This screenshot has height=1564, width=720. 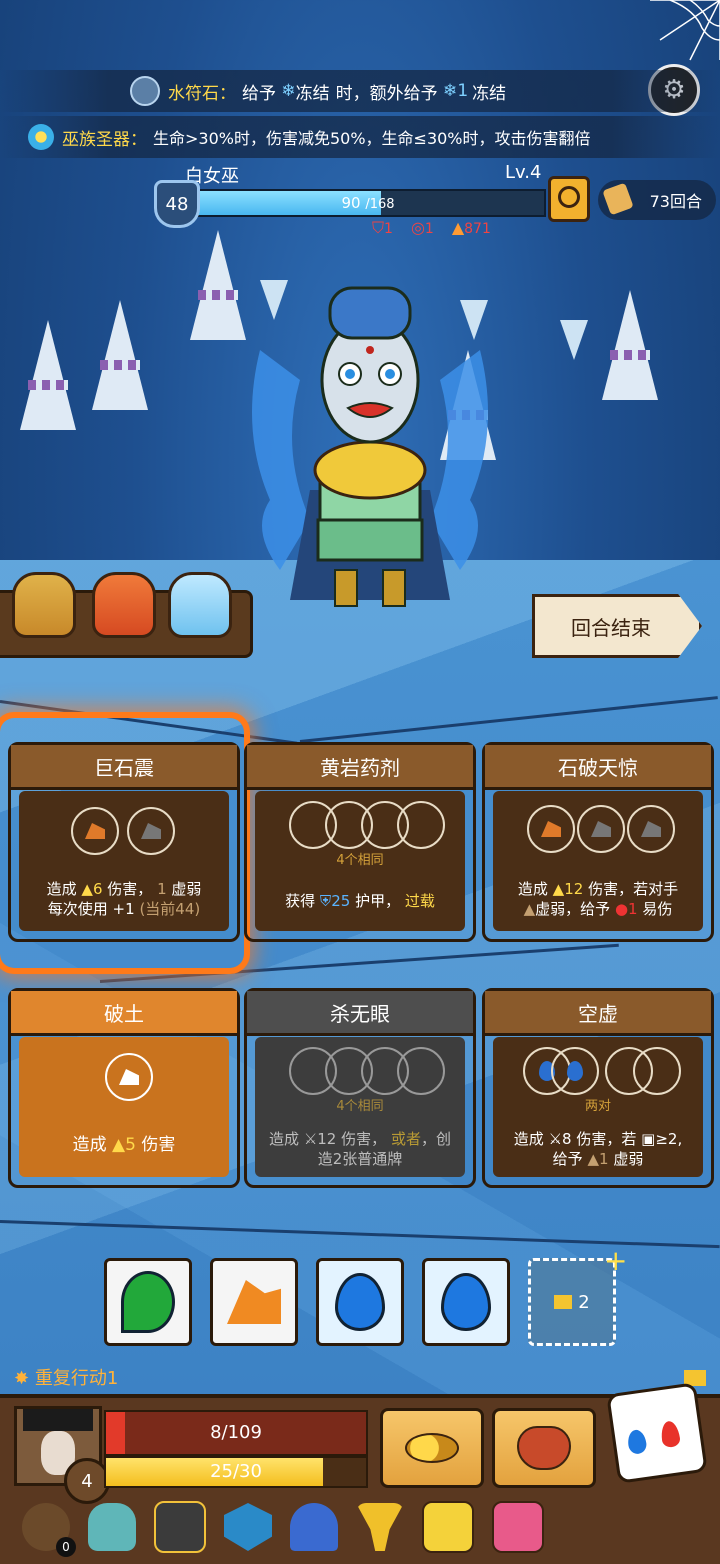 What do you see at coordinates (248, 1527) in the screenshot?
I see `frost-shield-icon` at bounding box center [248, 1527].